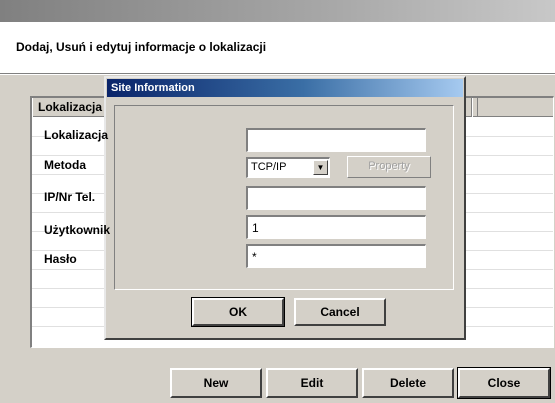 The width and height of the screenshot is (555, 403). What do you see at coordinates (320, 167) in the screenshot?
I see `chevron-down-icon: ▼` at bounding box center [320, 167].